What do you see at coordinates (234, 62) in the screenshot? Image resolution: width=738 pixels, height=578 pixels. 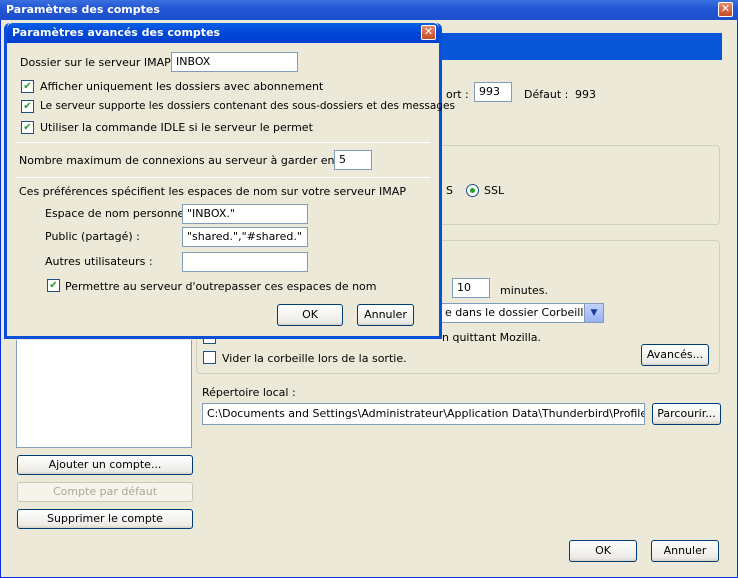 I see `imap-folder-input: INBOX` at bounding box center [234, 62].